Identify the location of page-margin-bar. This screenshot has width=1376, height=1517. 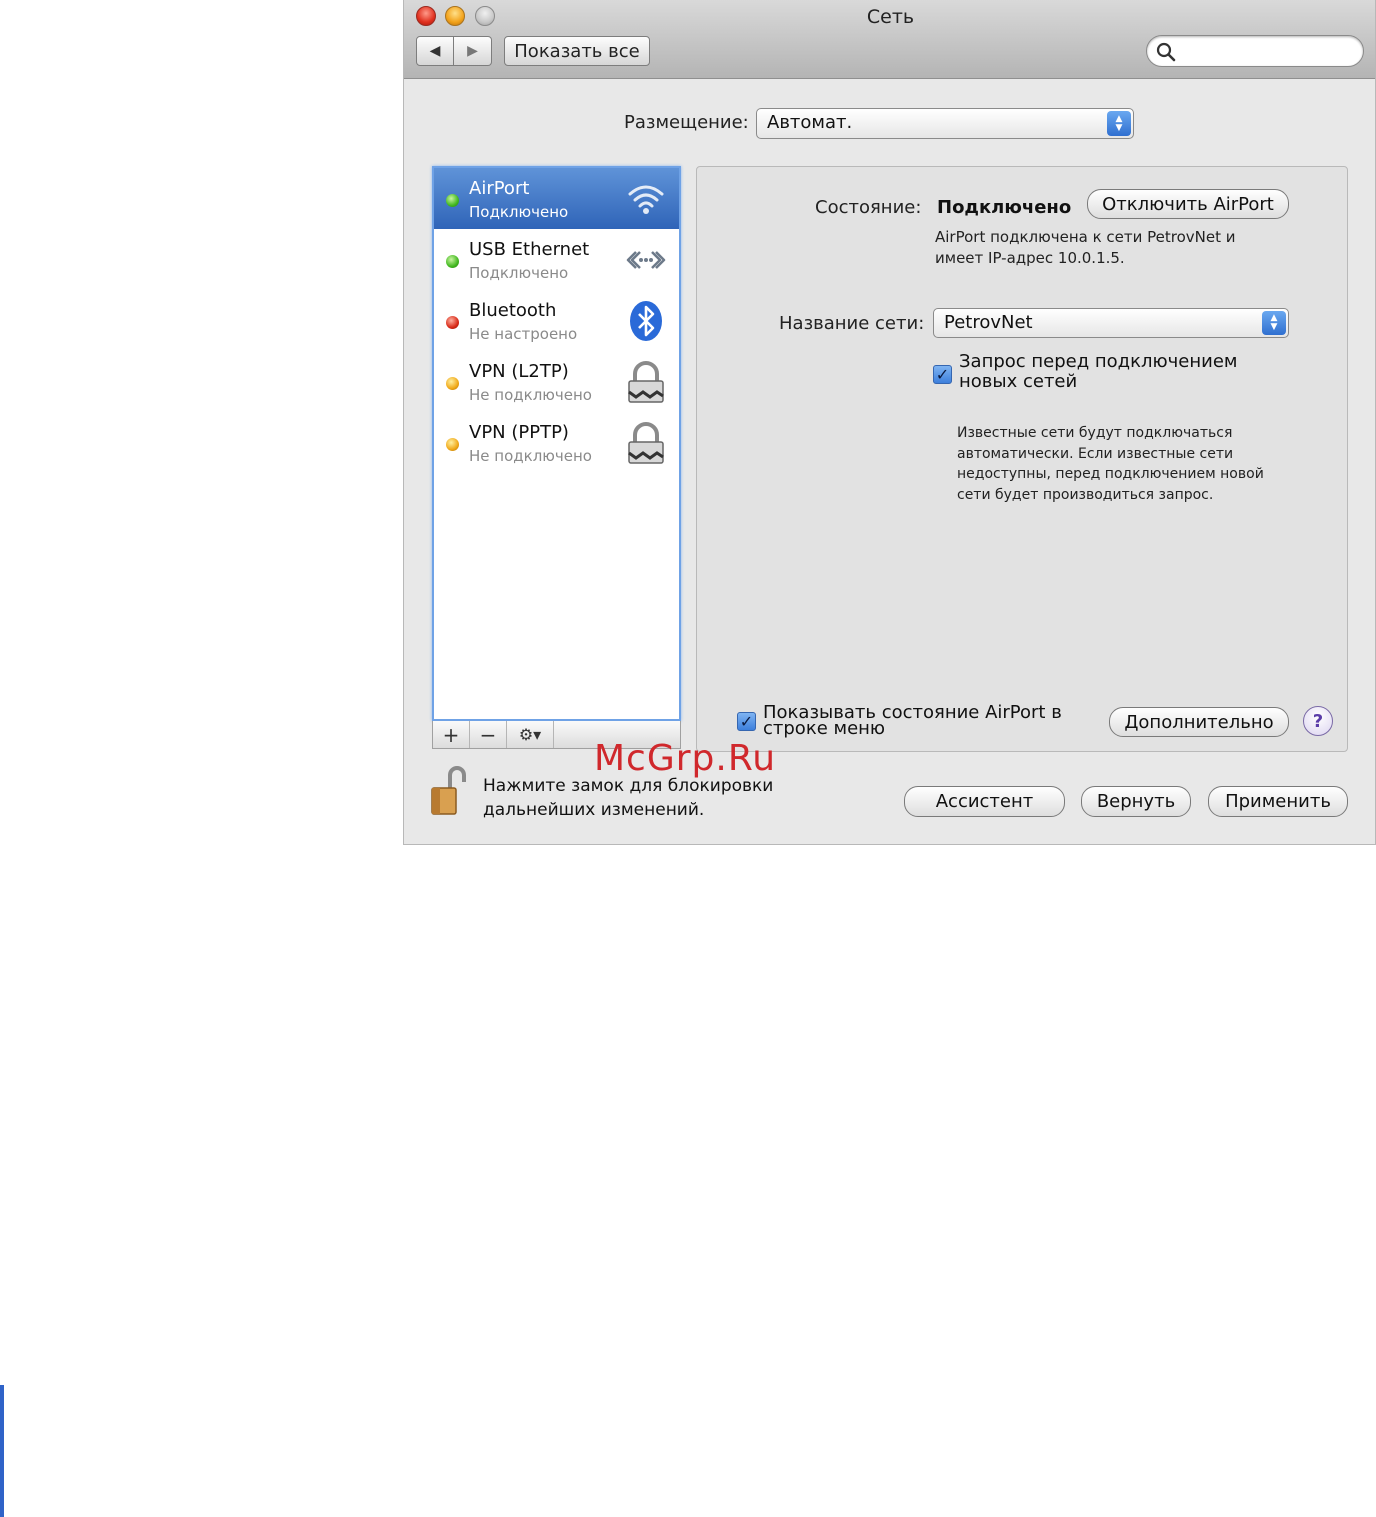
(2, 1451).